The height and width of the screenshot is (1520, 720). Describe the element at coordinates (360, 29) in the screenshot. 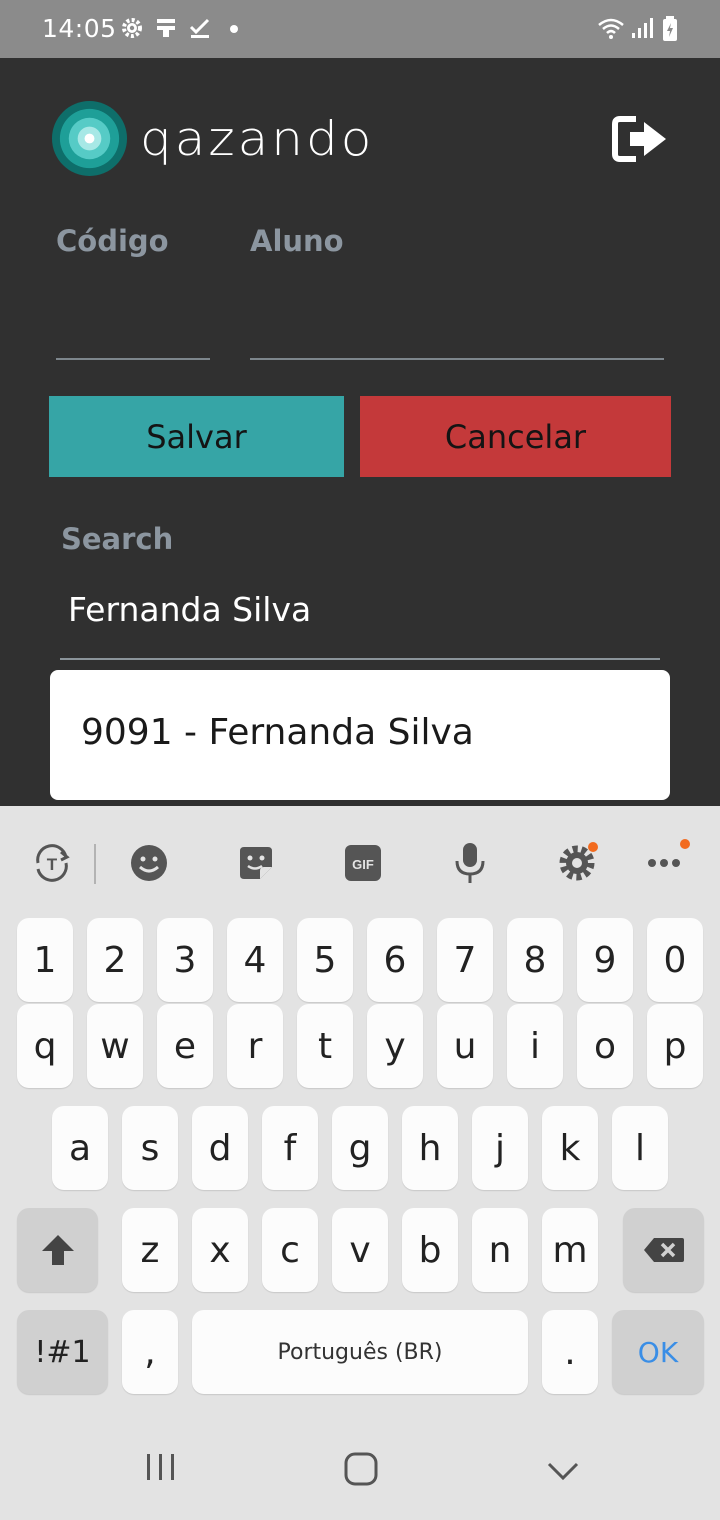

I see `status-bar: 14:05` at that location.